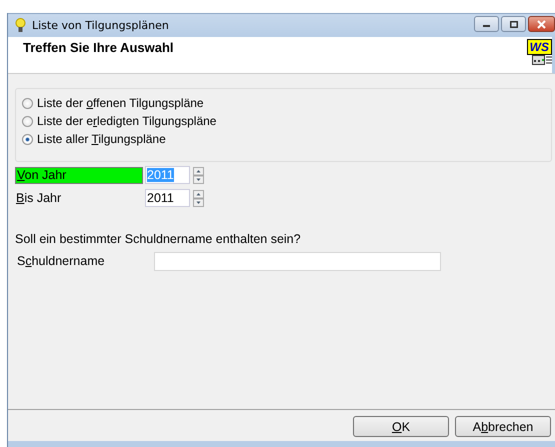 This screenshot has width=555, height=447. I want to click on close-icon, so click(541, 24).